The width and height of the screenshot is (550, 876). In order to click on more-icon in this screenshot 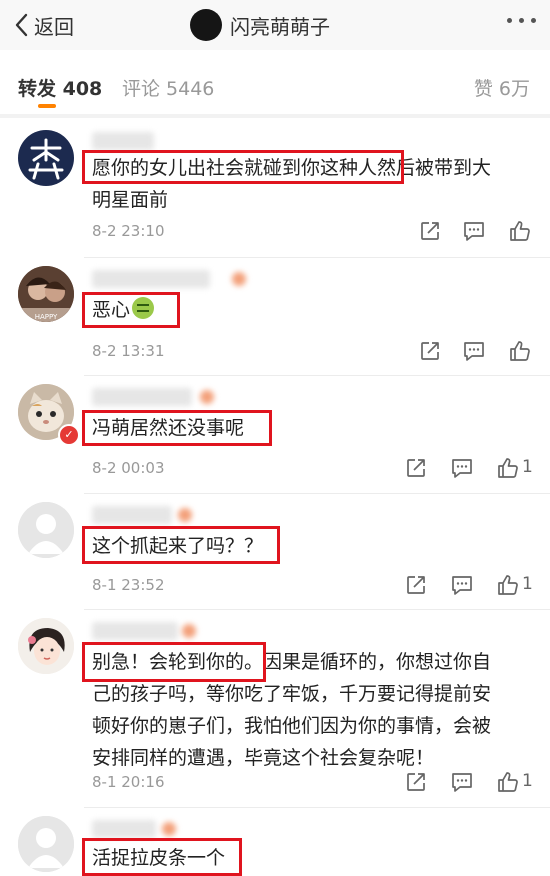, I will do `click(521, 20)`.